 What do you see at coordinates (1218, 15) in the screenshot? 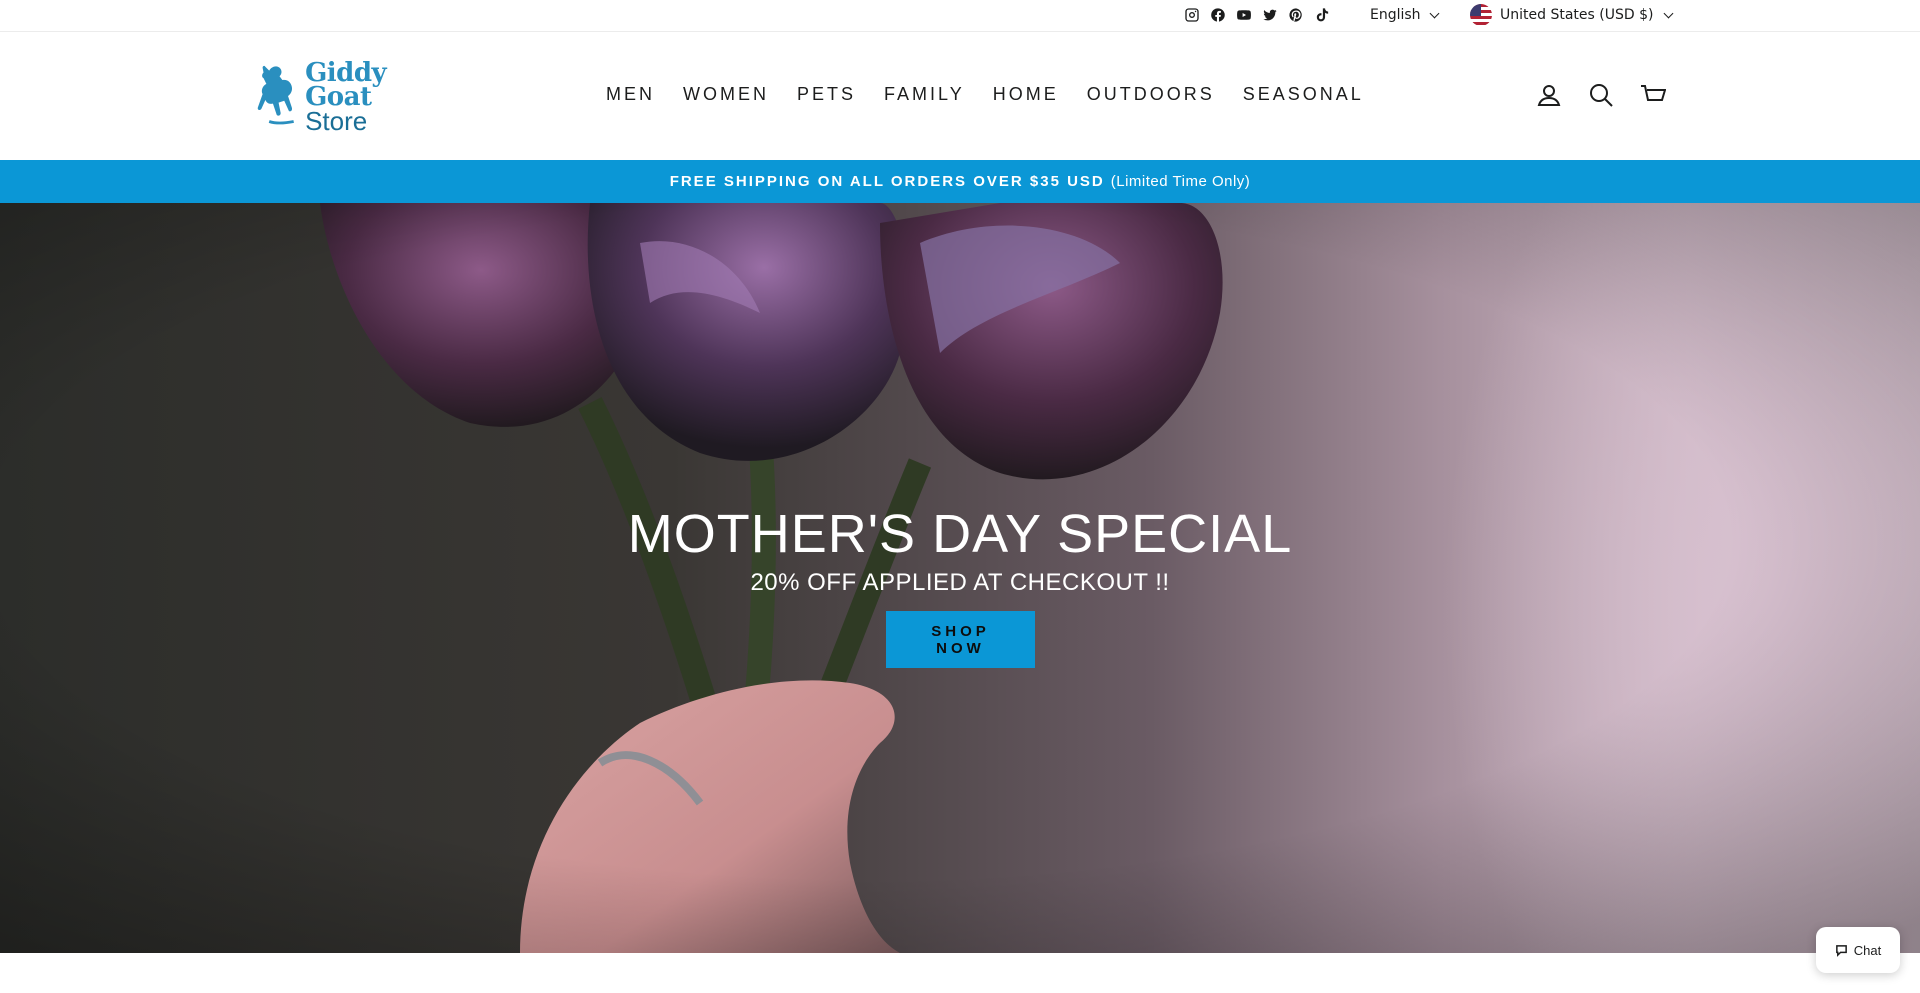
I see `facebook-icon` at bounding box center [1218, 15].